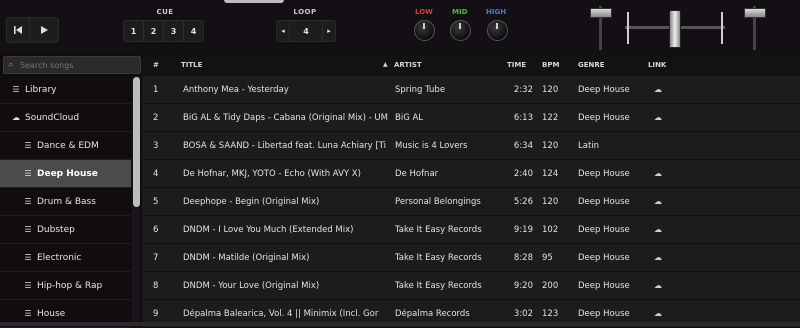  I want to click on crossfader-right-mark, so click(722, 28).